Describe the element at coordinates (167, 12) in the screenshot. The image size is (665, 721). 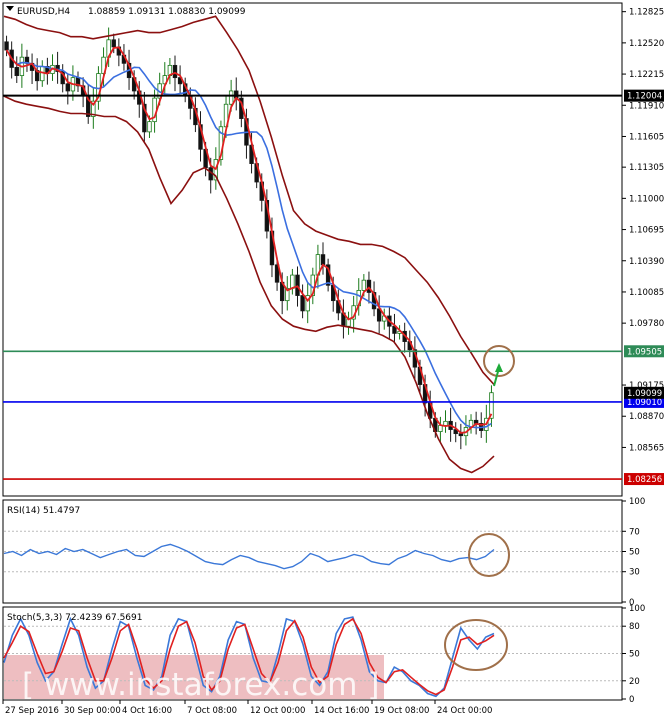
I see `price-header-ohlc: 1.08859 1.09131 1.08830 1.09099` at that location.